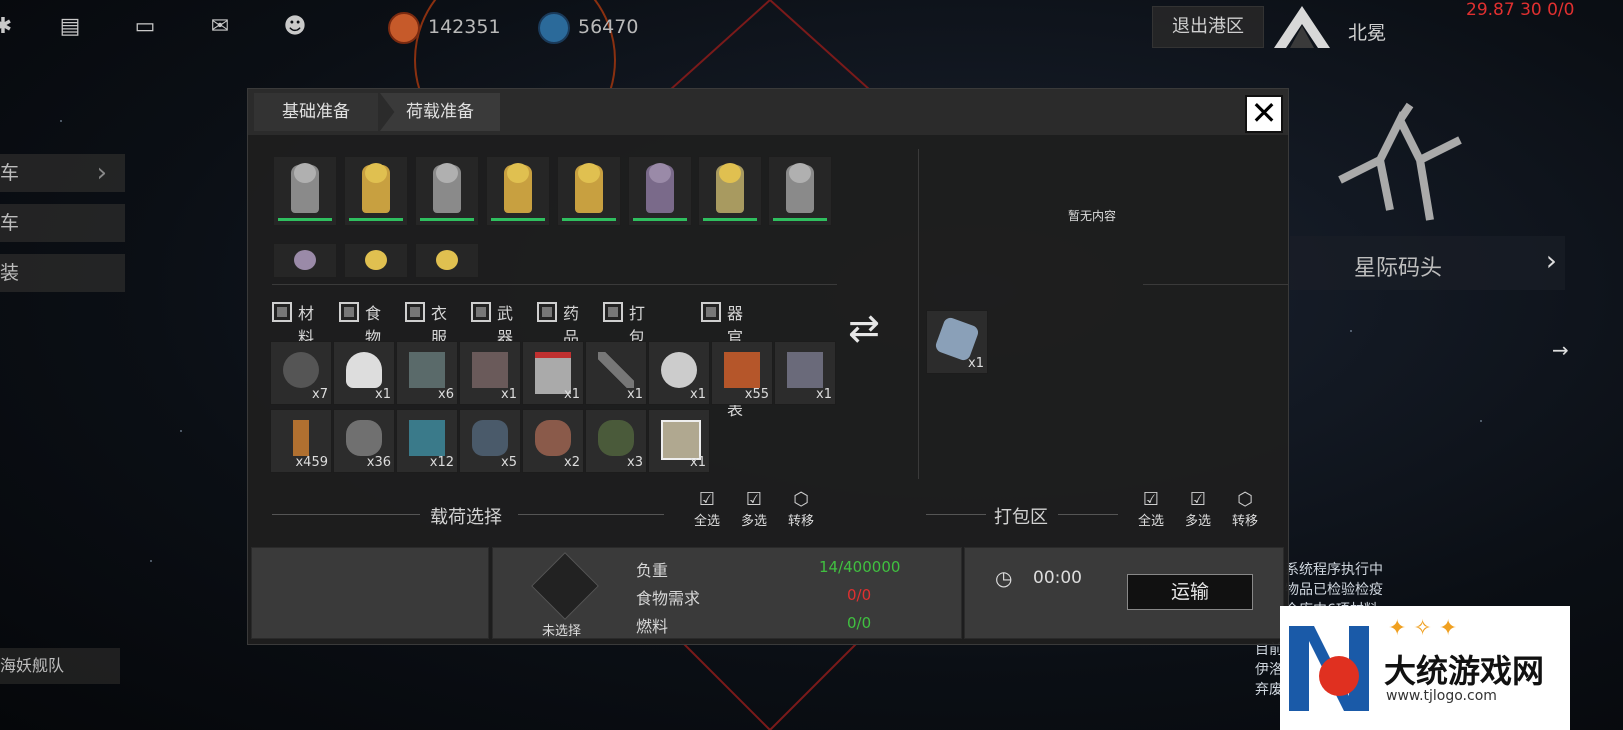  What do you see at coordinates (1057, 578) in the screenshot?
I see `timer: 00:00` at bounding box center [1057, 578].